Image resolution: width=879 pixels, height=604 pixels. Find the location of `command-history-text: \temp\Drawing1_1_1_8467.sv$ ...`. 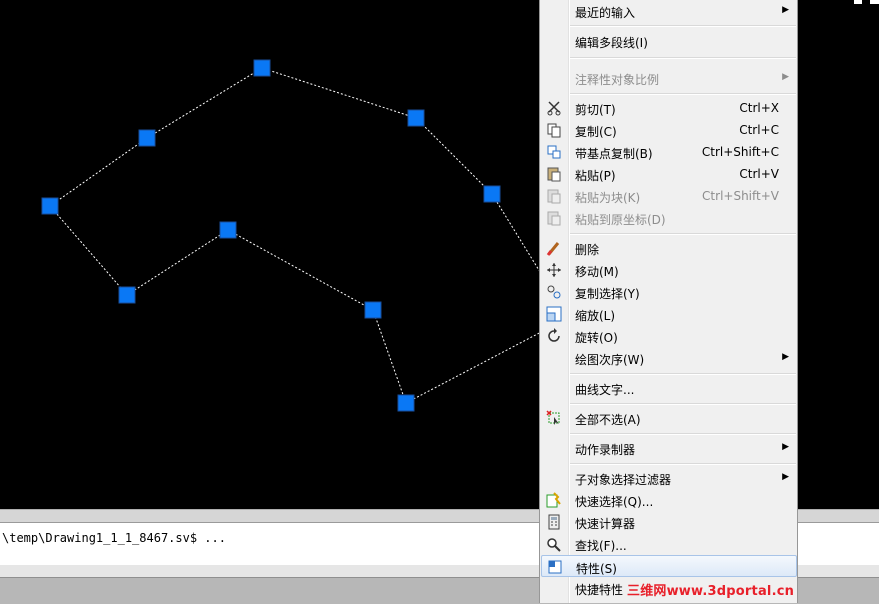

command-history-text: \temp\Drawing1_1_1_8467.sv$ ... is located at coordinates (114, 538).